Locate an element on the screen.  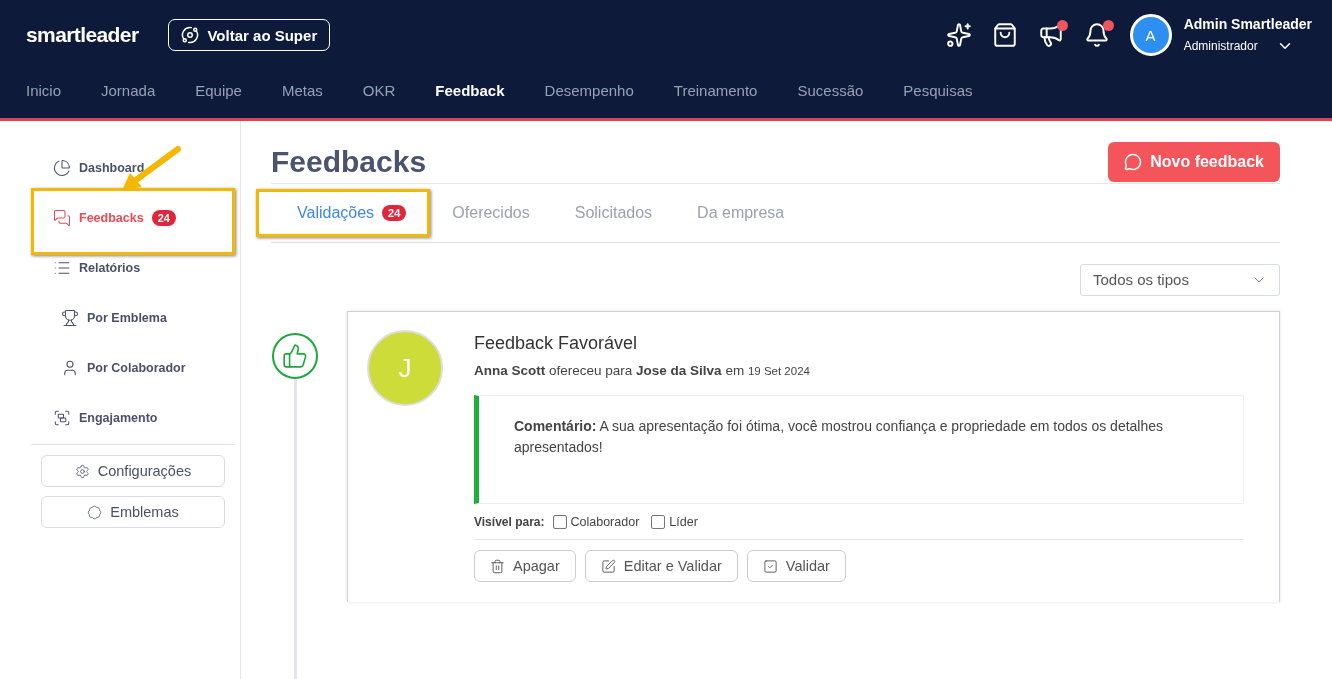
nav-tab: Metas is located at coordinates (302, 90).